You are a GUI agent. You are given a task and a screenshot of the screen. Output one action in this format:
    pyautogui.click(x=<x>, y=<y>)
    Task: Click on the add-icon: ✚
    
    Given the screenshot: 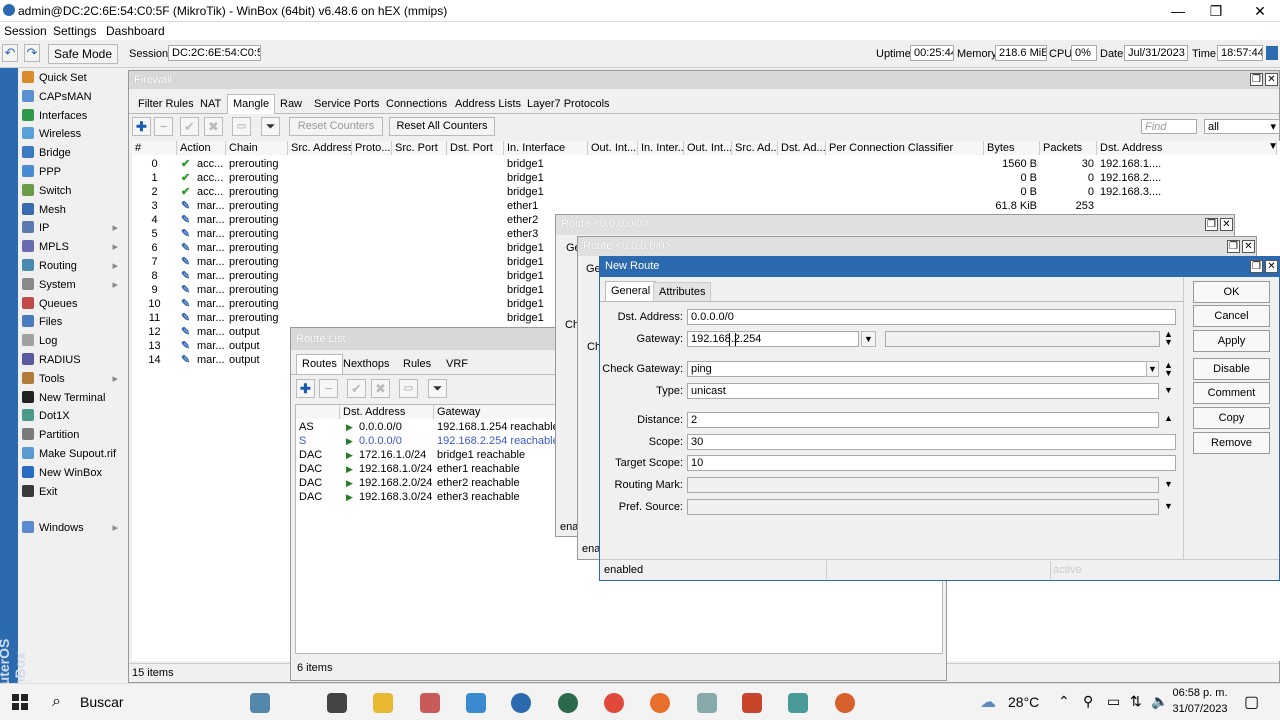 What is the action you would take?
    pyautogui.click(x=141, y=126)
    